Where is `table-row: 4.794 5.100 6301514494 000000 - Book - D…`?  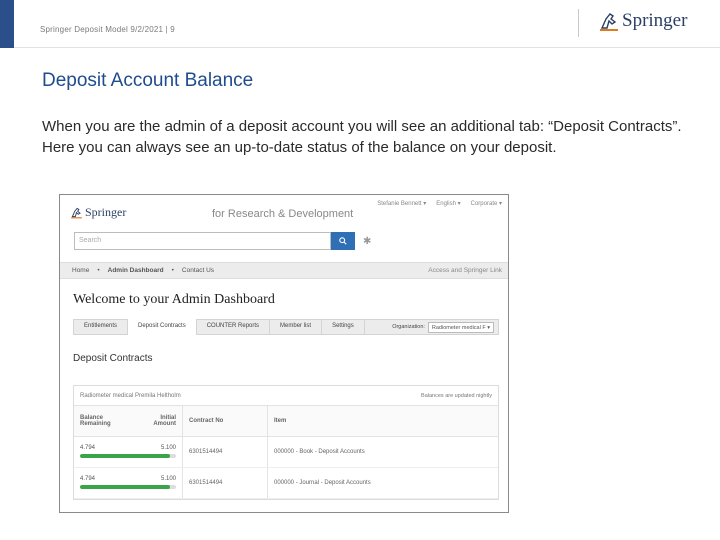 table-row: 4.794 5.100 6301514494 000000 - Book - D… is located at coordinates (286, 452).